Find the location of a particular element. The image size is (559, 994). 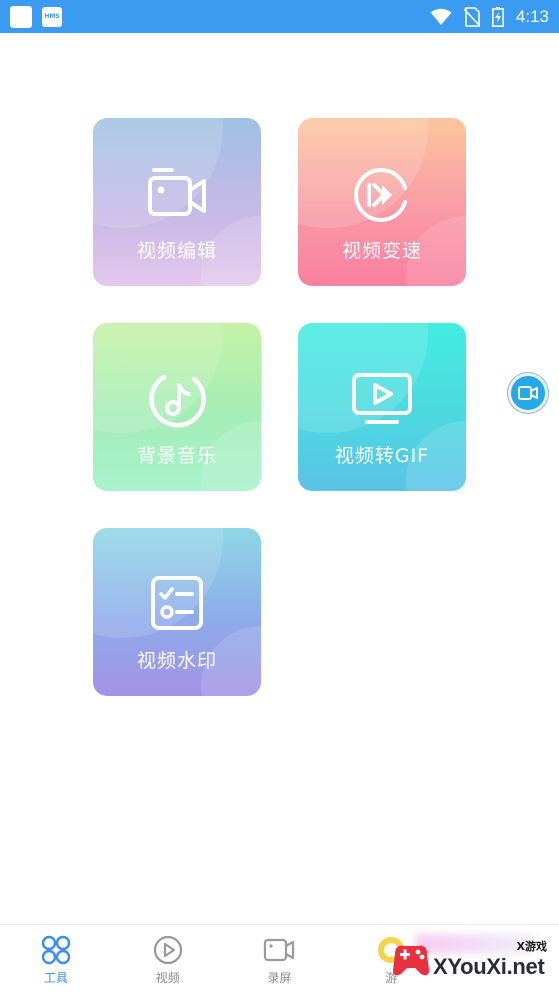

tool-tile-background-music: 背景音乐 is located at coordinates (177, 407).